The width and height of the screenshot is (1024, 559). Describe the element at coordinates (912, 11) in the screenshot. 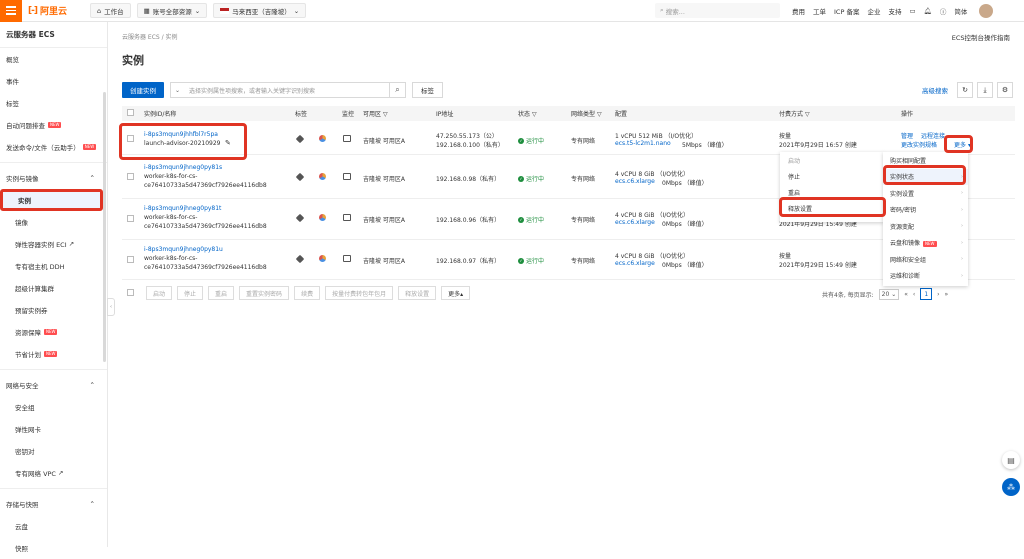

I see `terminal-icon: ▭` at that location.